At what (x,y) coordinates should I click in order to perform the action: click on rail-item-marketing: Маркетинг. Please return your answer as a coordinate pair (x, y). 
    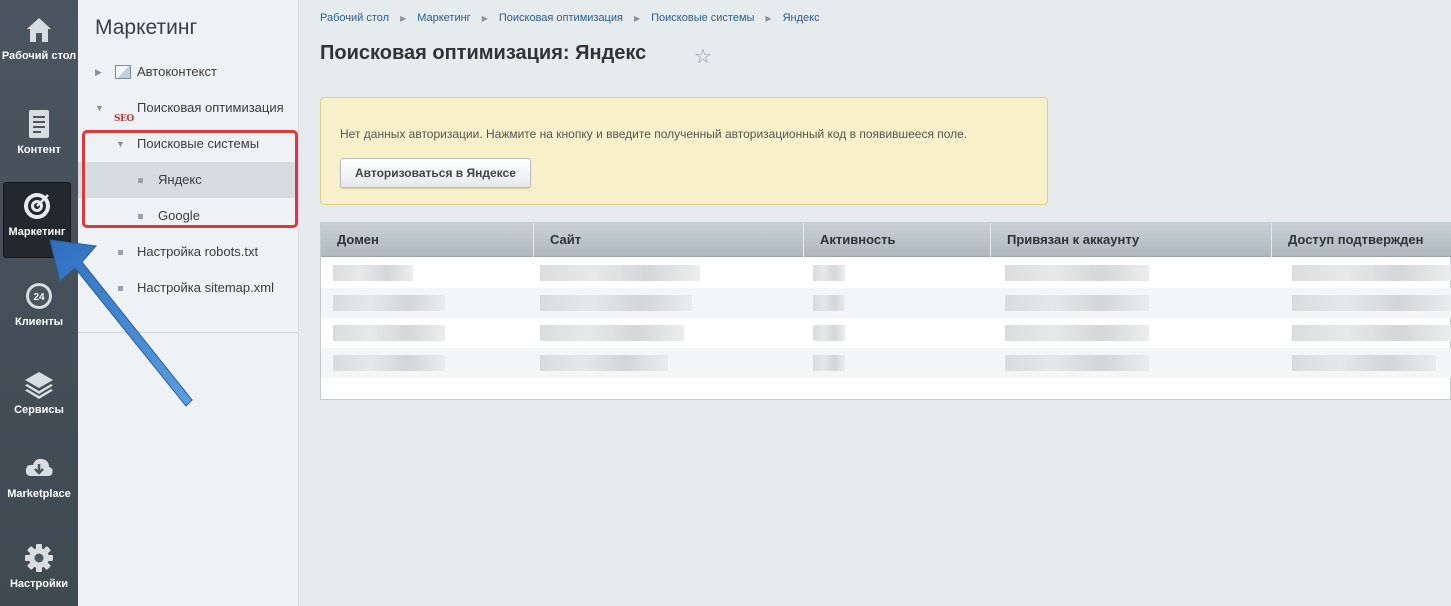
    Looking at the image, I should click on (37, 220).